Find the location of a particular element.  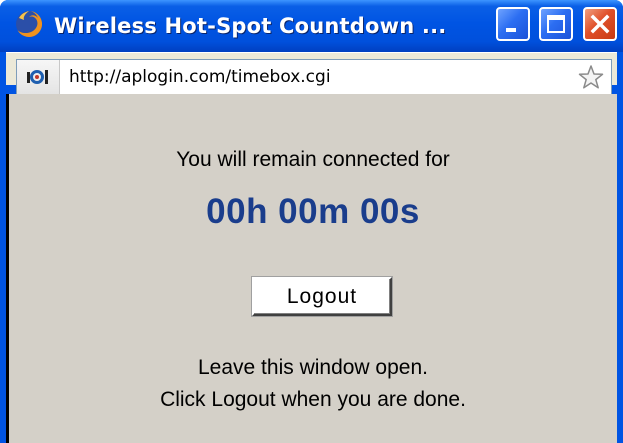

url-field: http://aplogin.com/timebox.cgi is located at coordinates (314, 77).